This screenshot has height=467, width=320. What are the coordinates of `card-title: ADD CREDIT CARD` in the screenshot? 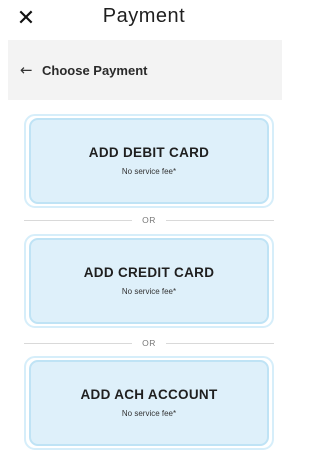 It's located at (149, 272).